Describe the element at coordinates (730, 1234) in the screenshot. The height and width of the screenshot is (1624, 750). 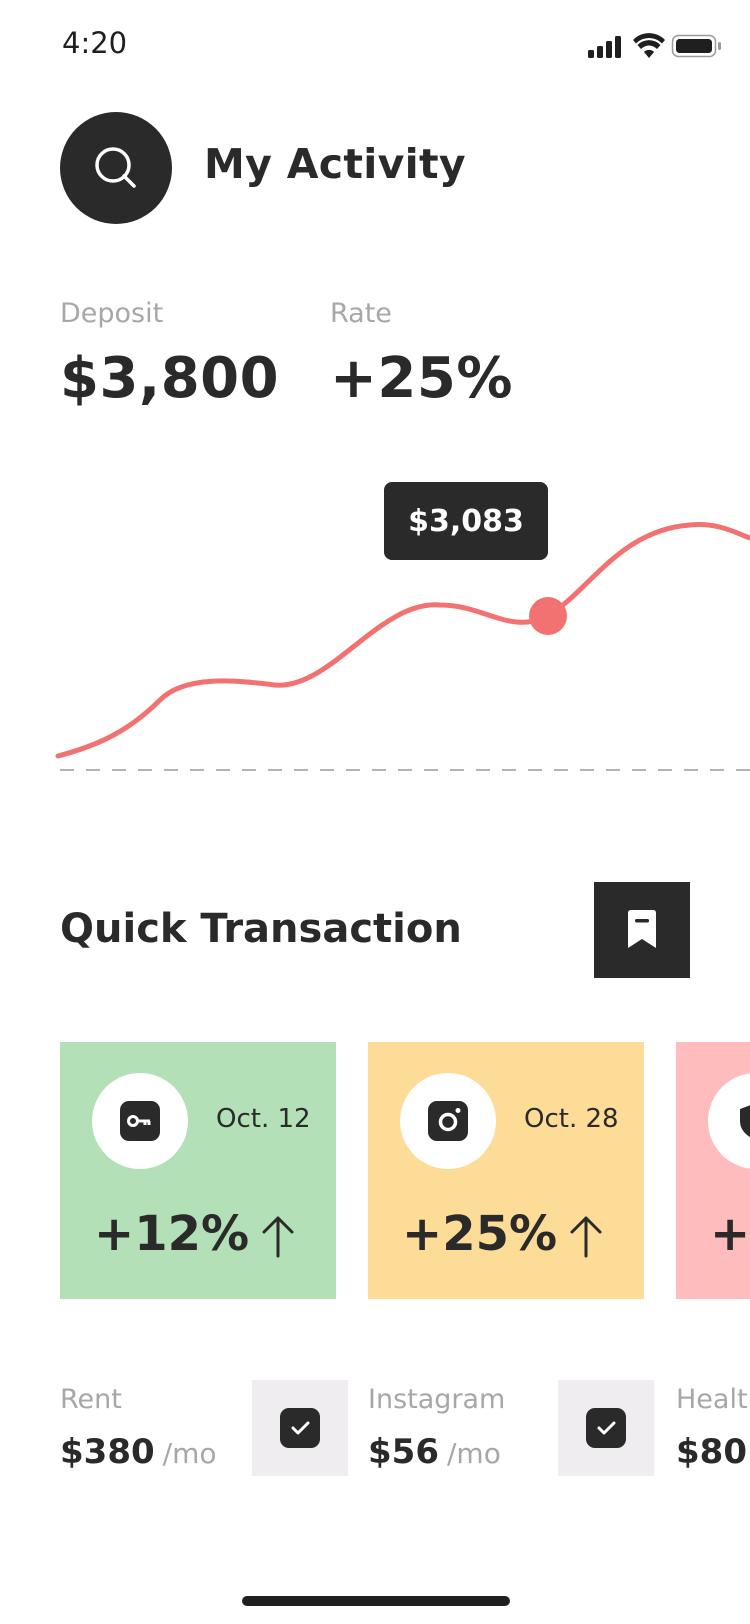
I see `card-percent: +3` at that location.